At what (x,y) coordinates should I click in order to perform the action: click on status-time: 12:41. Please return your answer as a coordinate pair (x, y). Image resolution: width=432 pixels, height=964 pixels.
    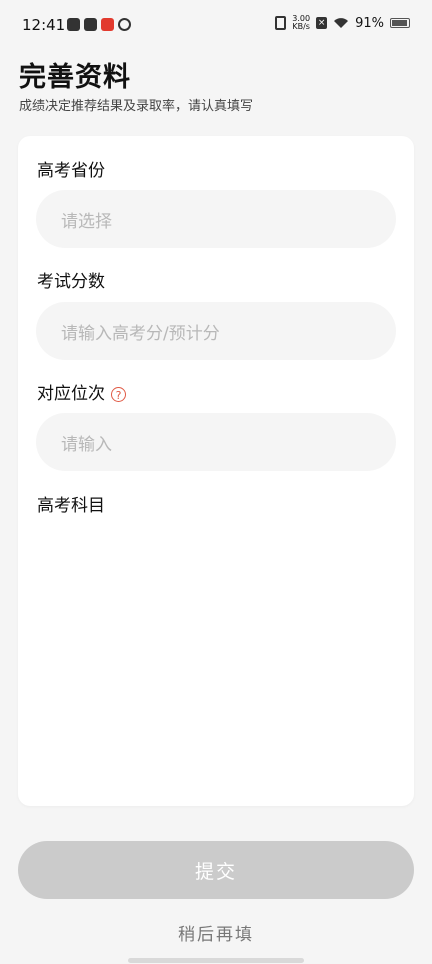
    Looking at the image, I should click on (44, 25).